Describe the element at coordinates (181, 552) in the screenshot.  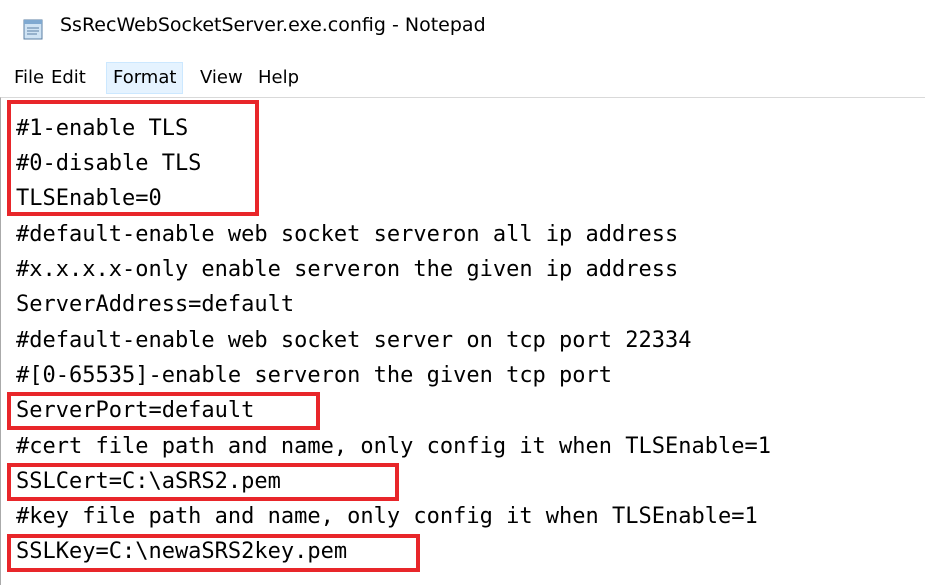
I see `editor-line: SSLKey=C:\newaSRS2key.pem` at that location.